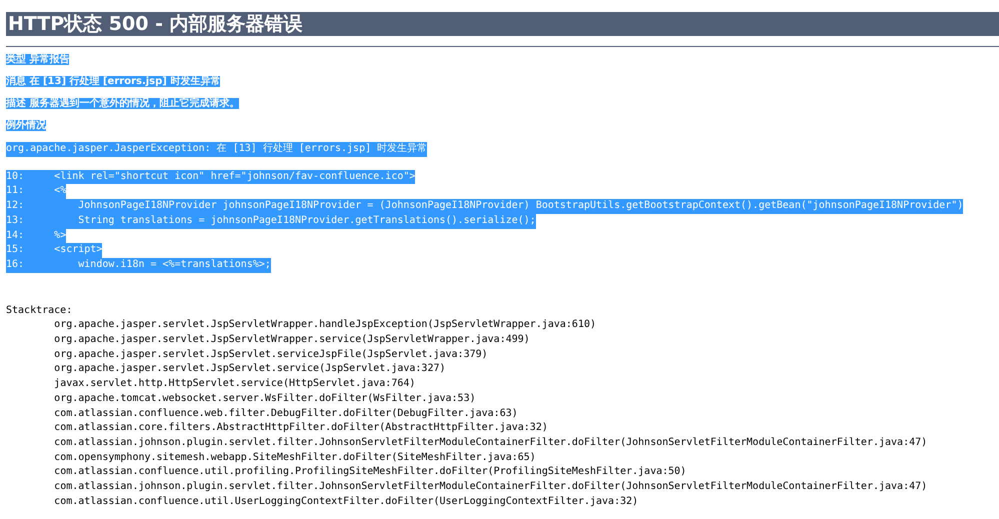  What do you see at coordinates (241, 399) in the screenshot?
I see `stack-frame: org.apache.tomcat.websocket.server.WsFilter.doFilter(WsFilter.java:53)` at bounding box center [241, 399].